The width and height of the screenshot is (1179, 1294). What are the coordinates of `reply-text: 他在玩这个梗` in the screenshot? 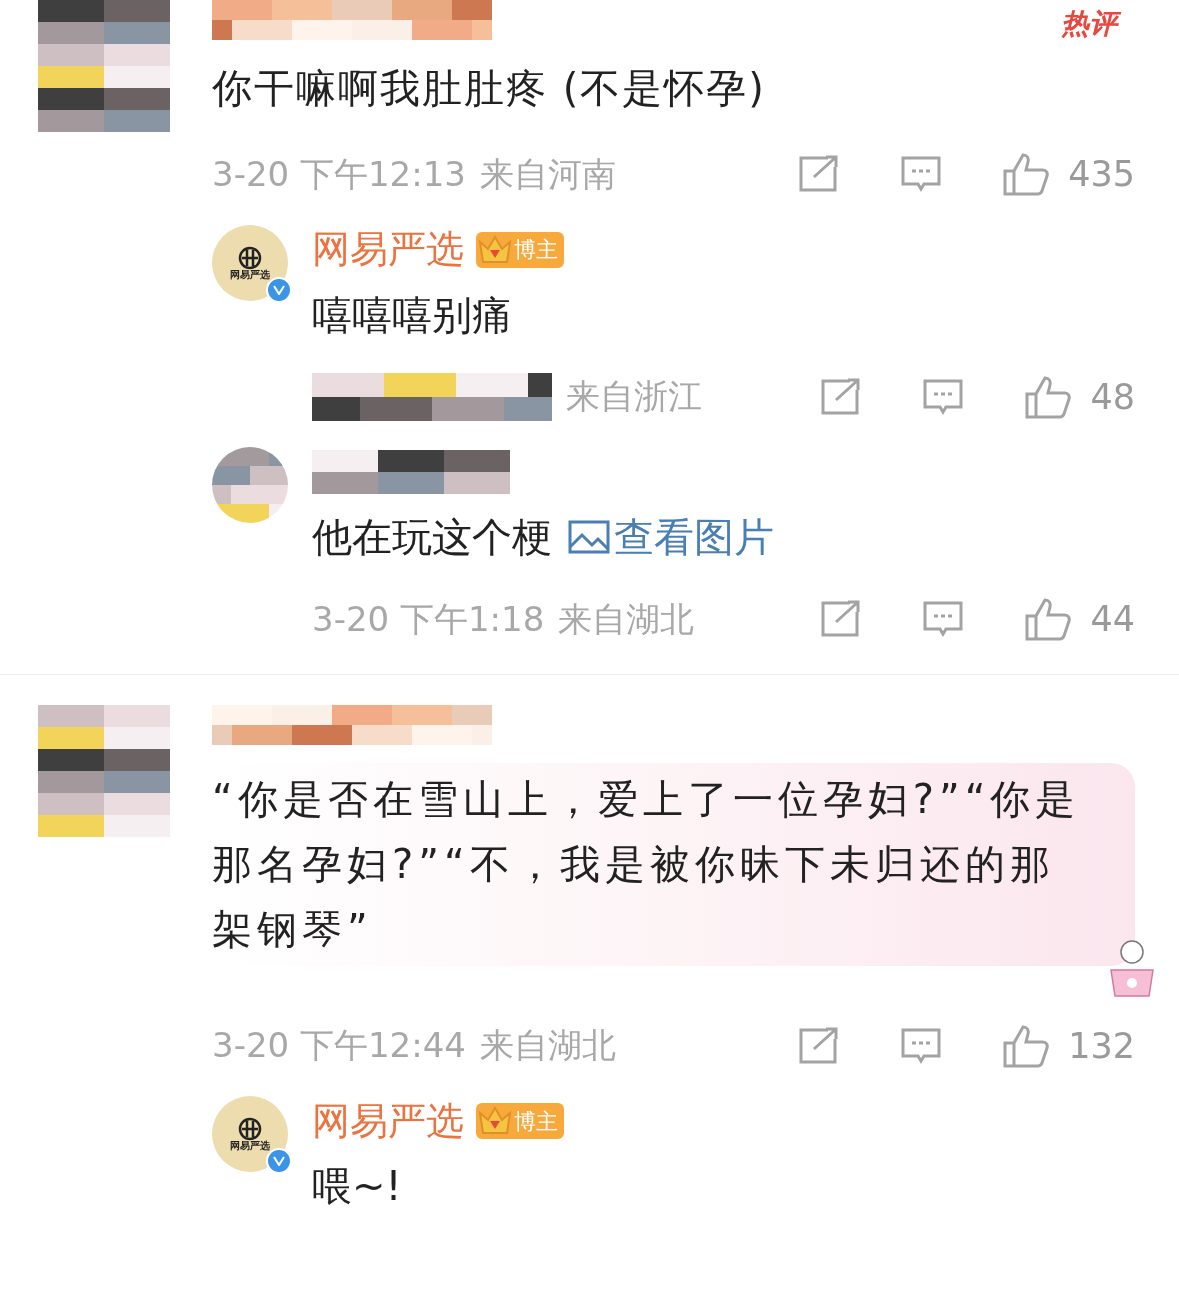 It's located at (432, 537).